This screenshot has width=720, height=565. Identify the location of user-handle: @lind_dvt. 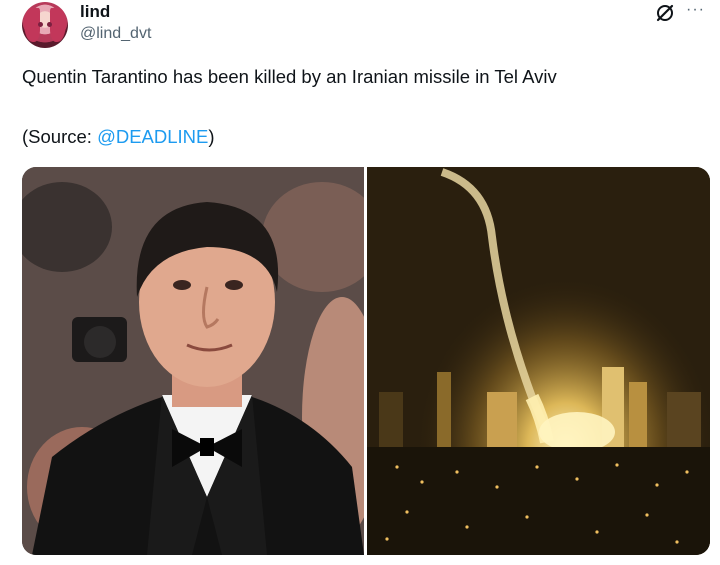
(115, 34).